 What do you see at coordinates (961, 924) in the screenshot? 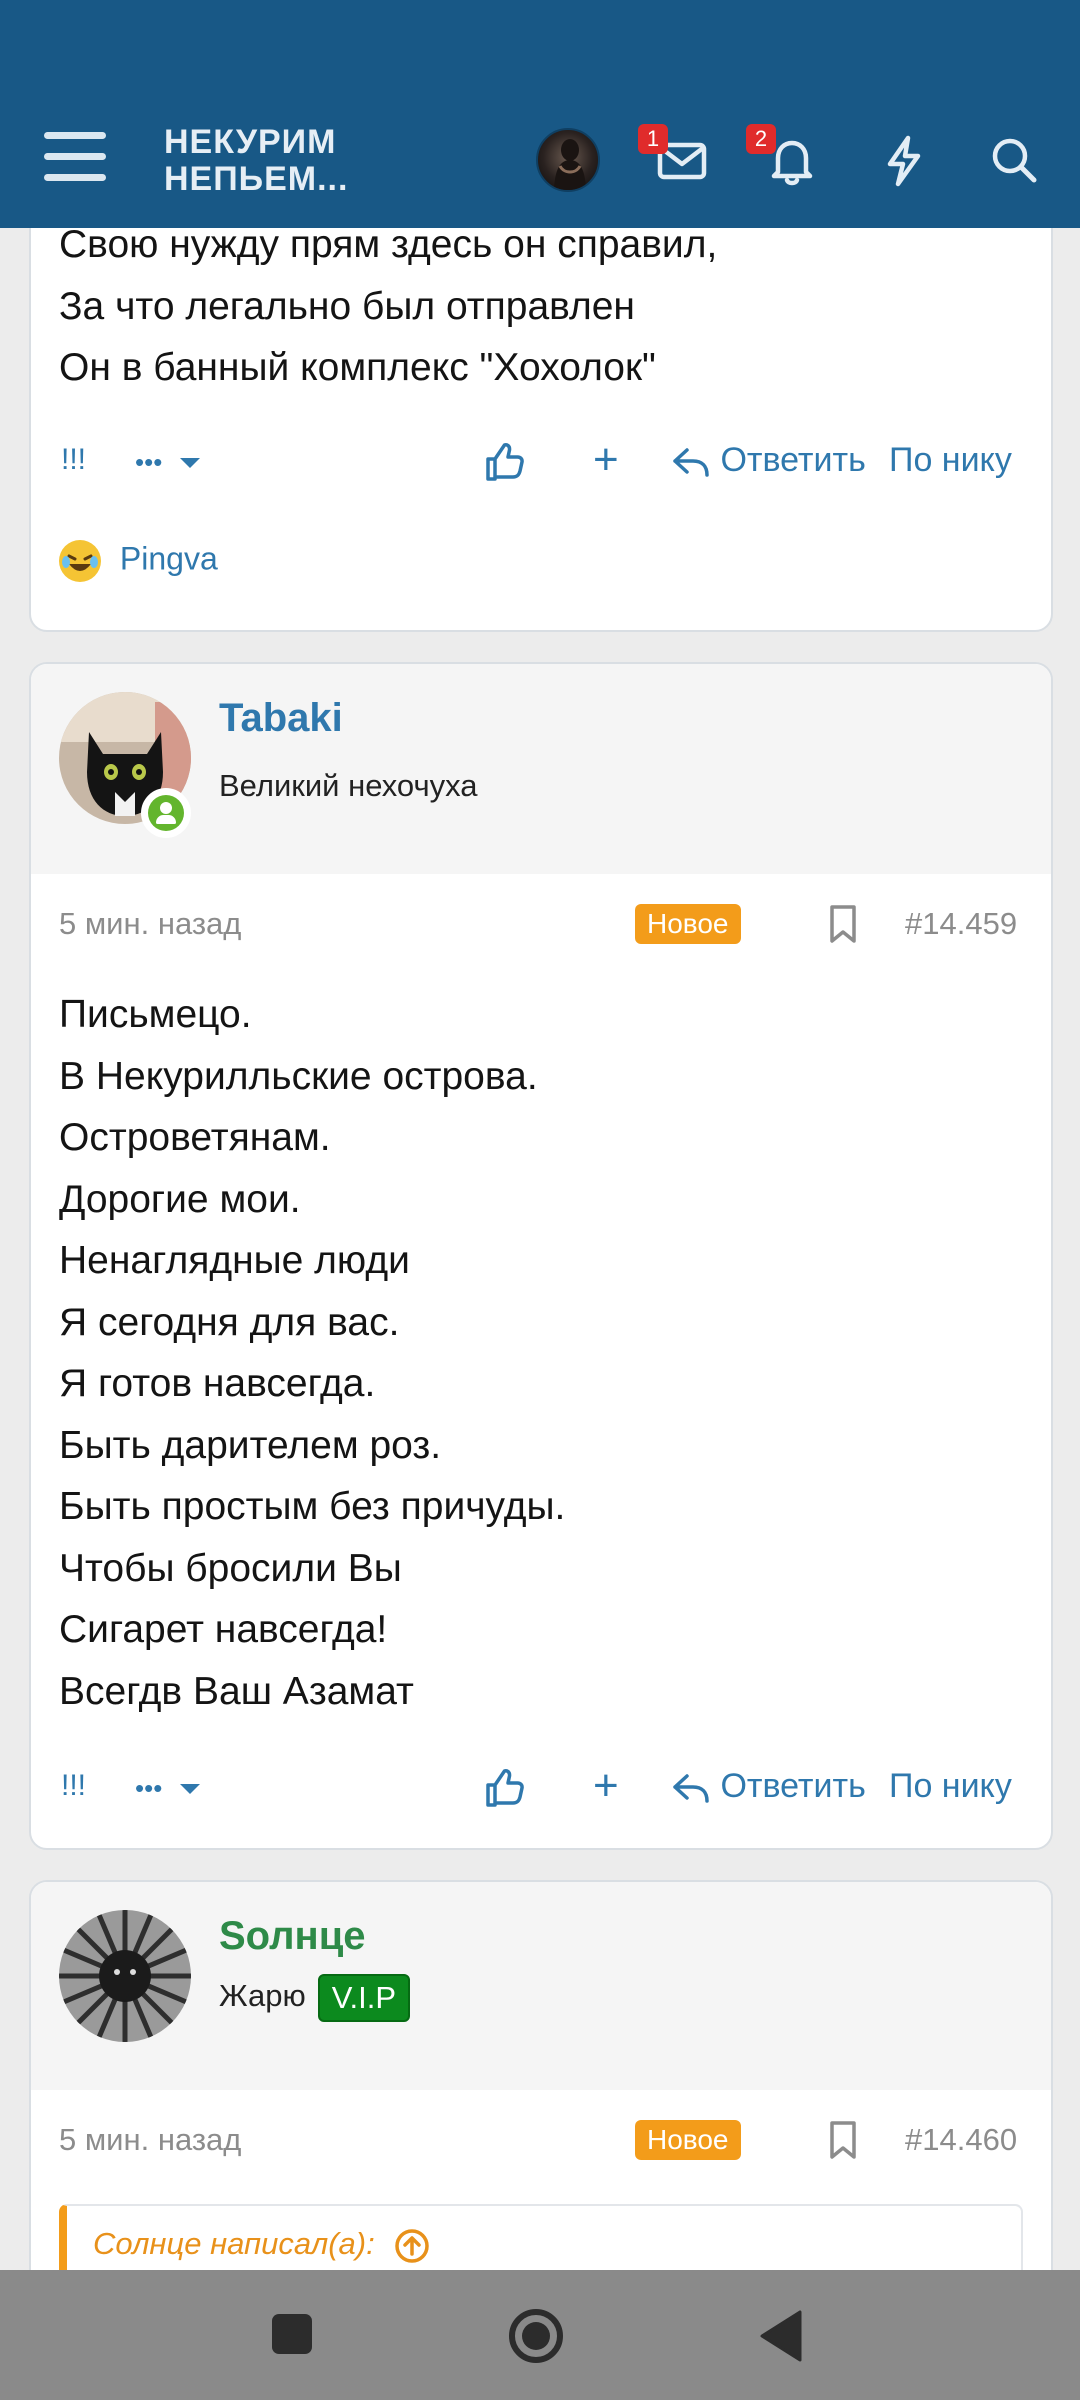
I see `post-number: #14.459` at bounding box center [961, 924].